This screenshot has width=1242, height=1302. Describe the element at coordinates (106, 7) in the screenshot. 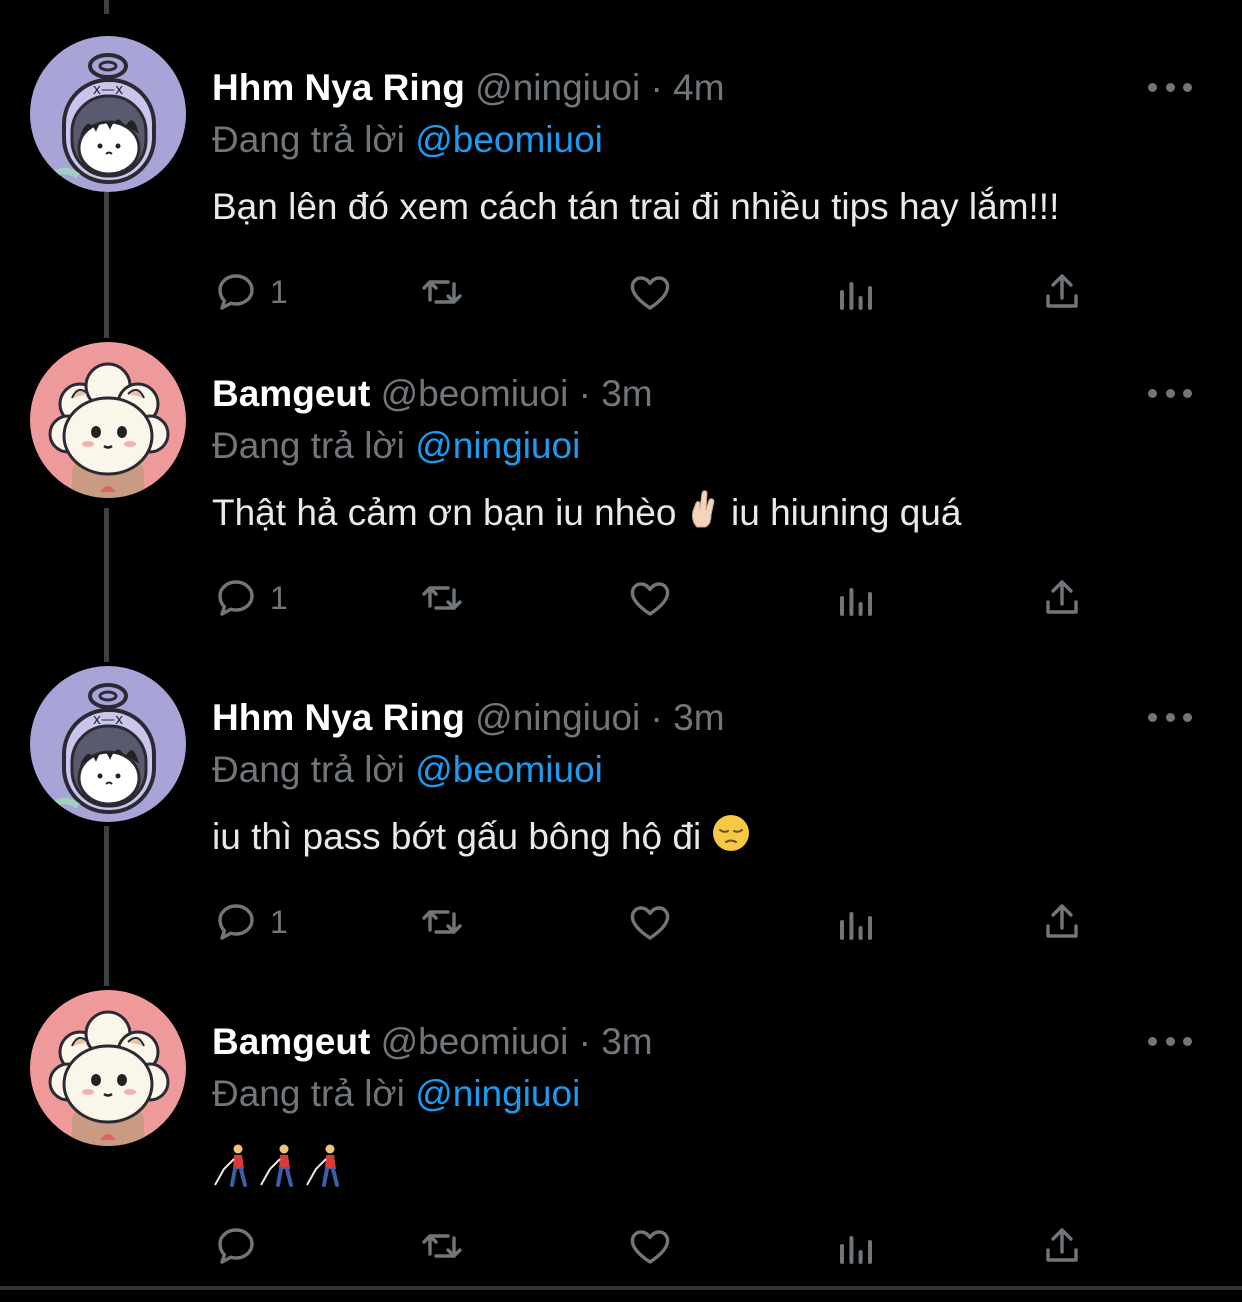

I see `thread-line` at that location.